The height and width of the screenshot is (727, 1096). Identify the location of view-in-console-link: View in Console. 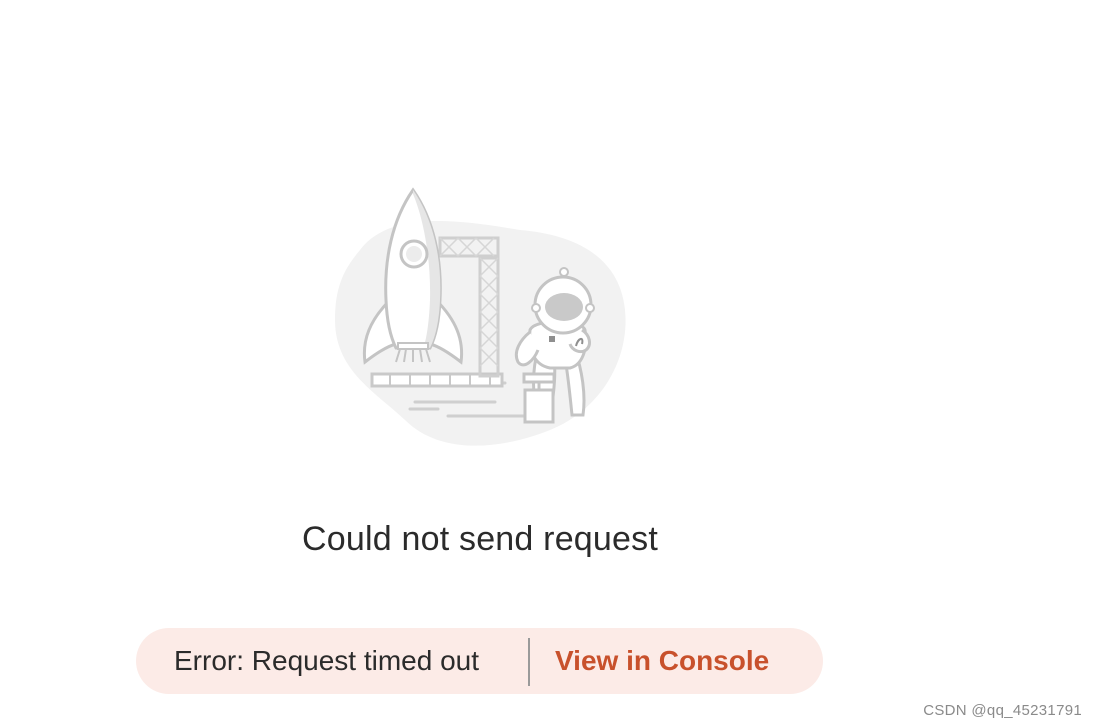
(662, 661).